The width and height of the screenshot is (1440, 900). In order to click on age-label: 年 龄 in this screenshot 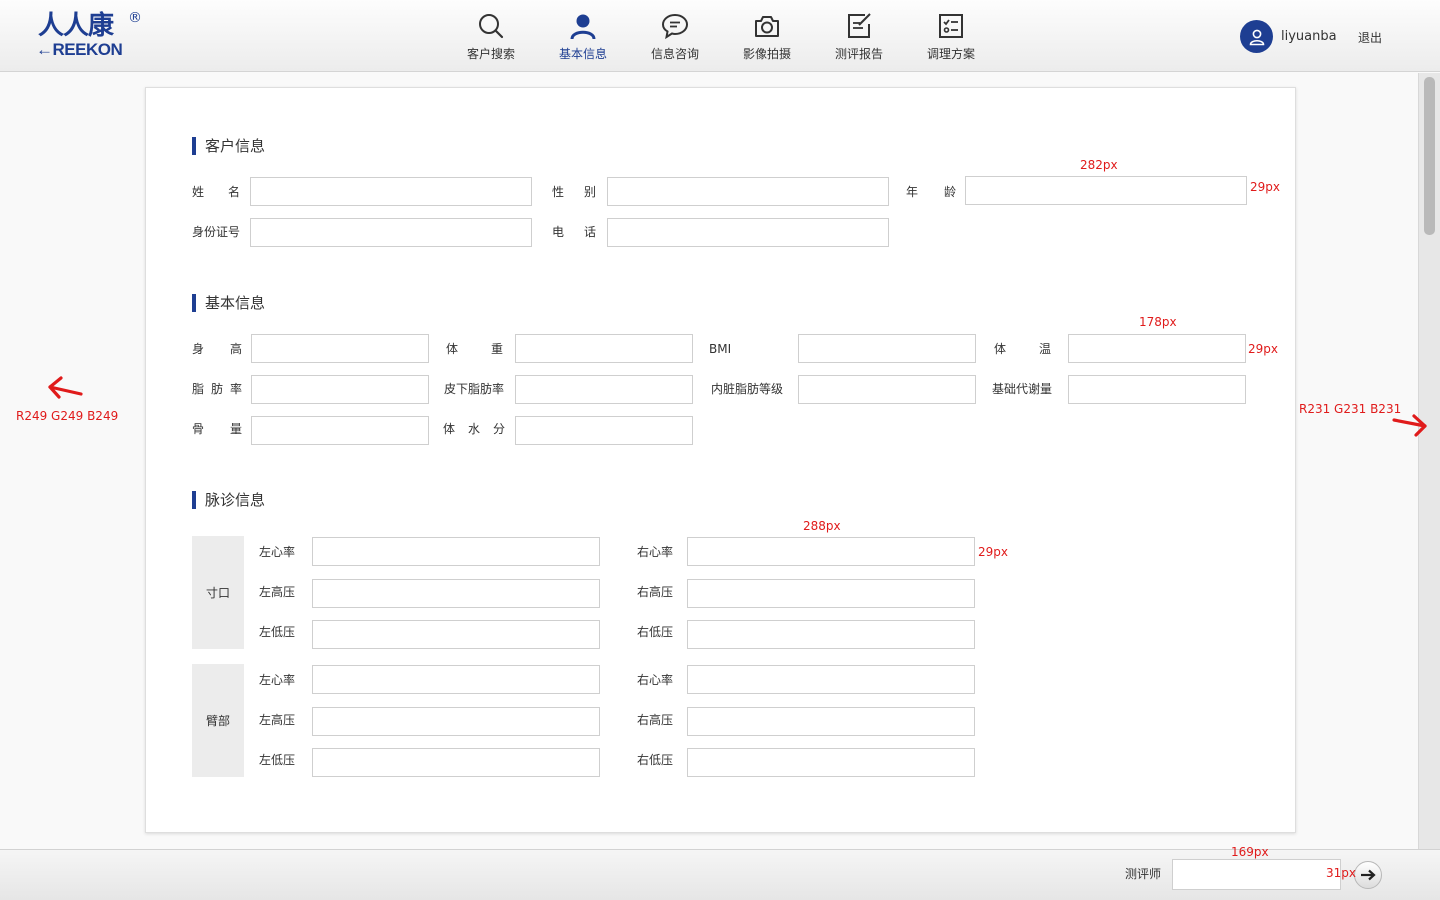, I will do `click(931, 192)`.